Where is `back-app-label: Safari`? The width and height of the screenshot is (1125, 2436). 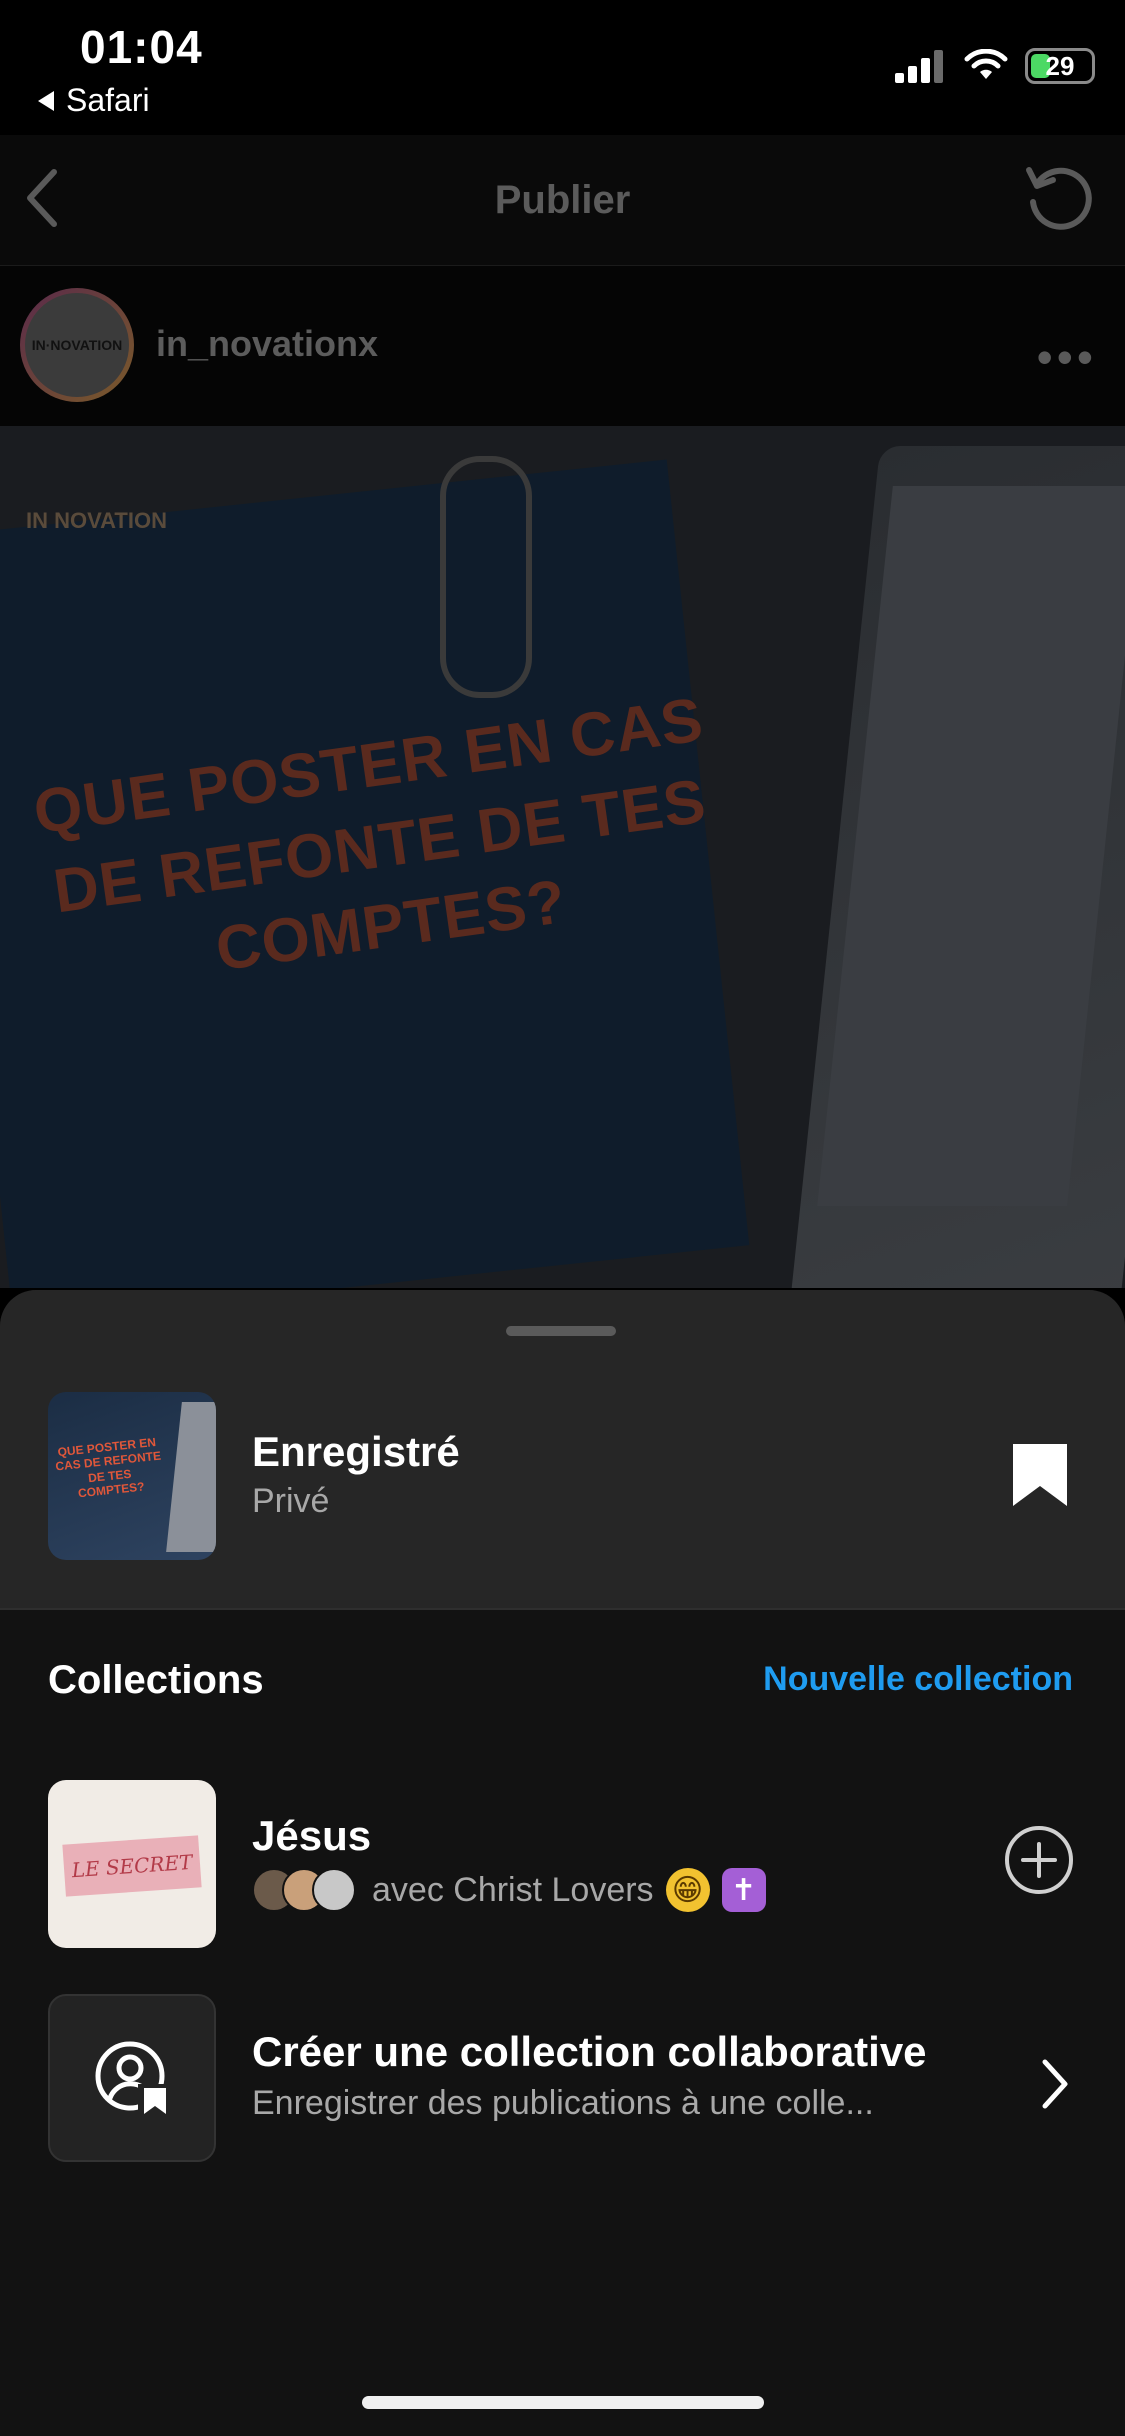
back-app-label: Safari is located at coordinates (108, 100).